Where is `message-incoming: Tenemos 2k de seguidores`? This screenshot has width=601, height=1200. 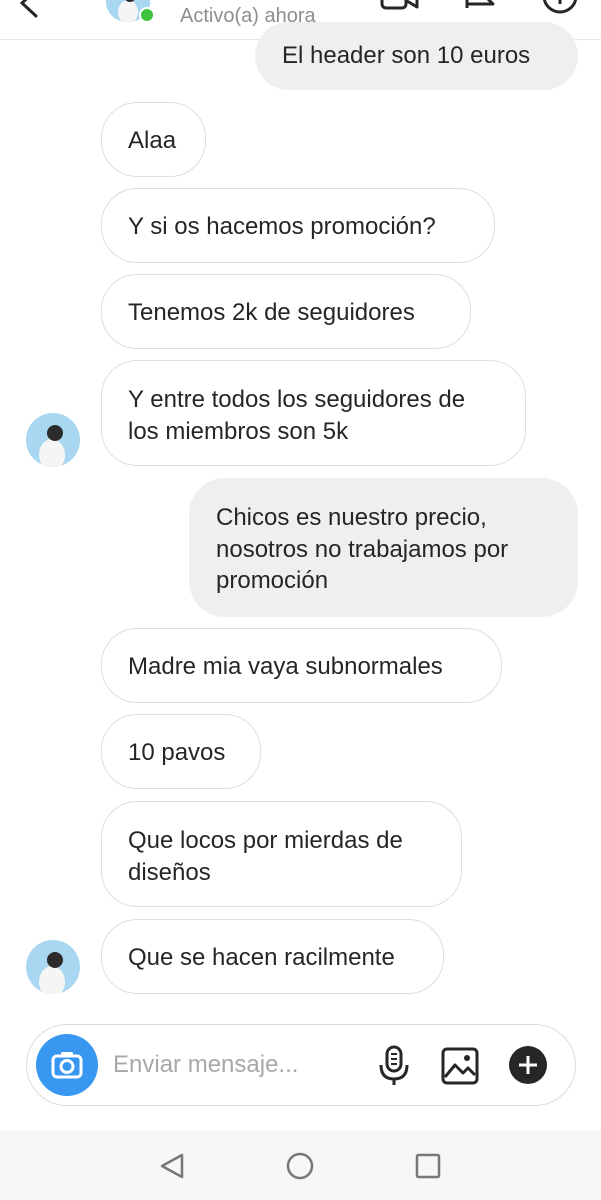
message-incoming: Tenemos 2k de seguidores is located at coordinates (286, 311).